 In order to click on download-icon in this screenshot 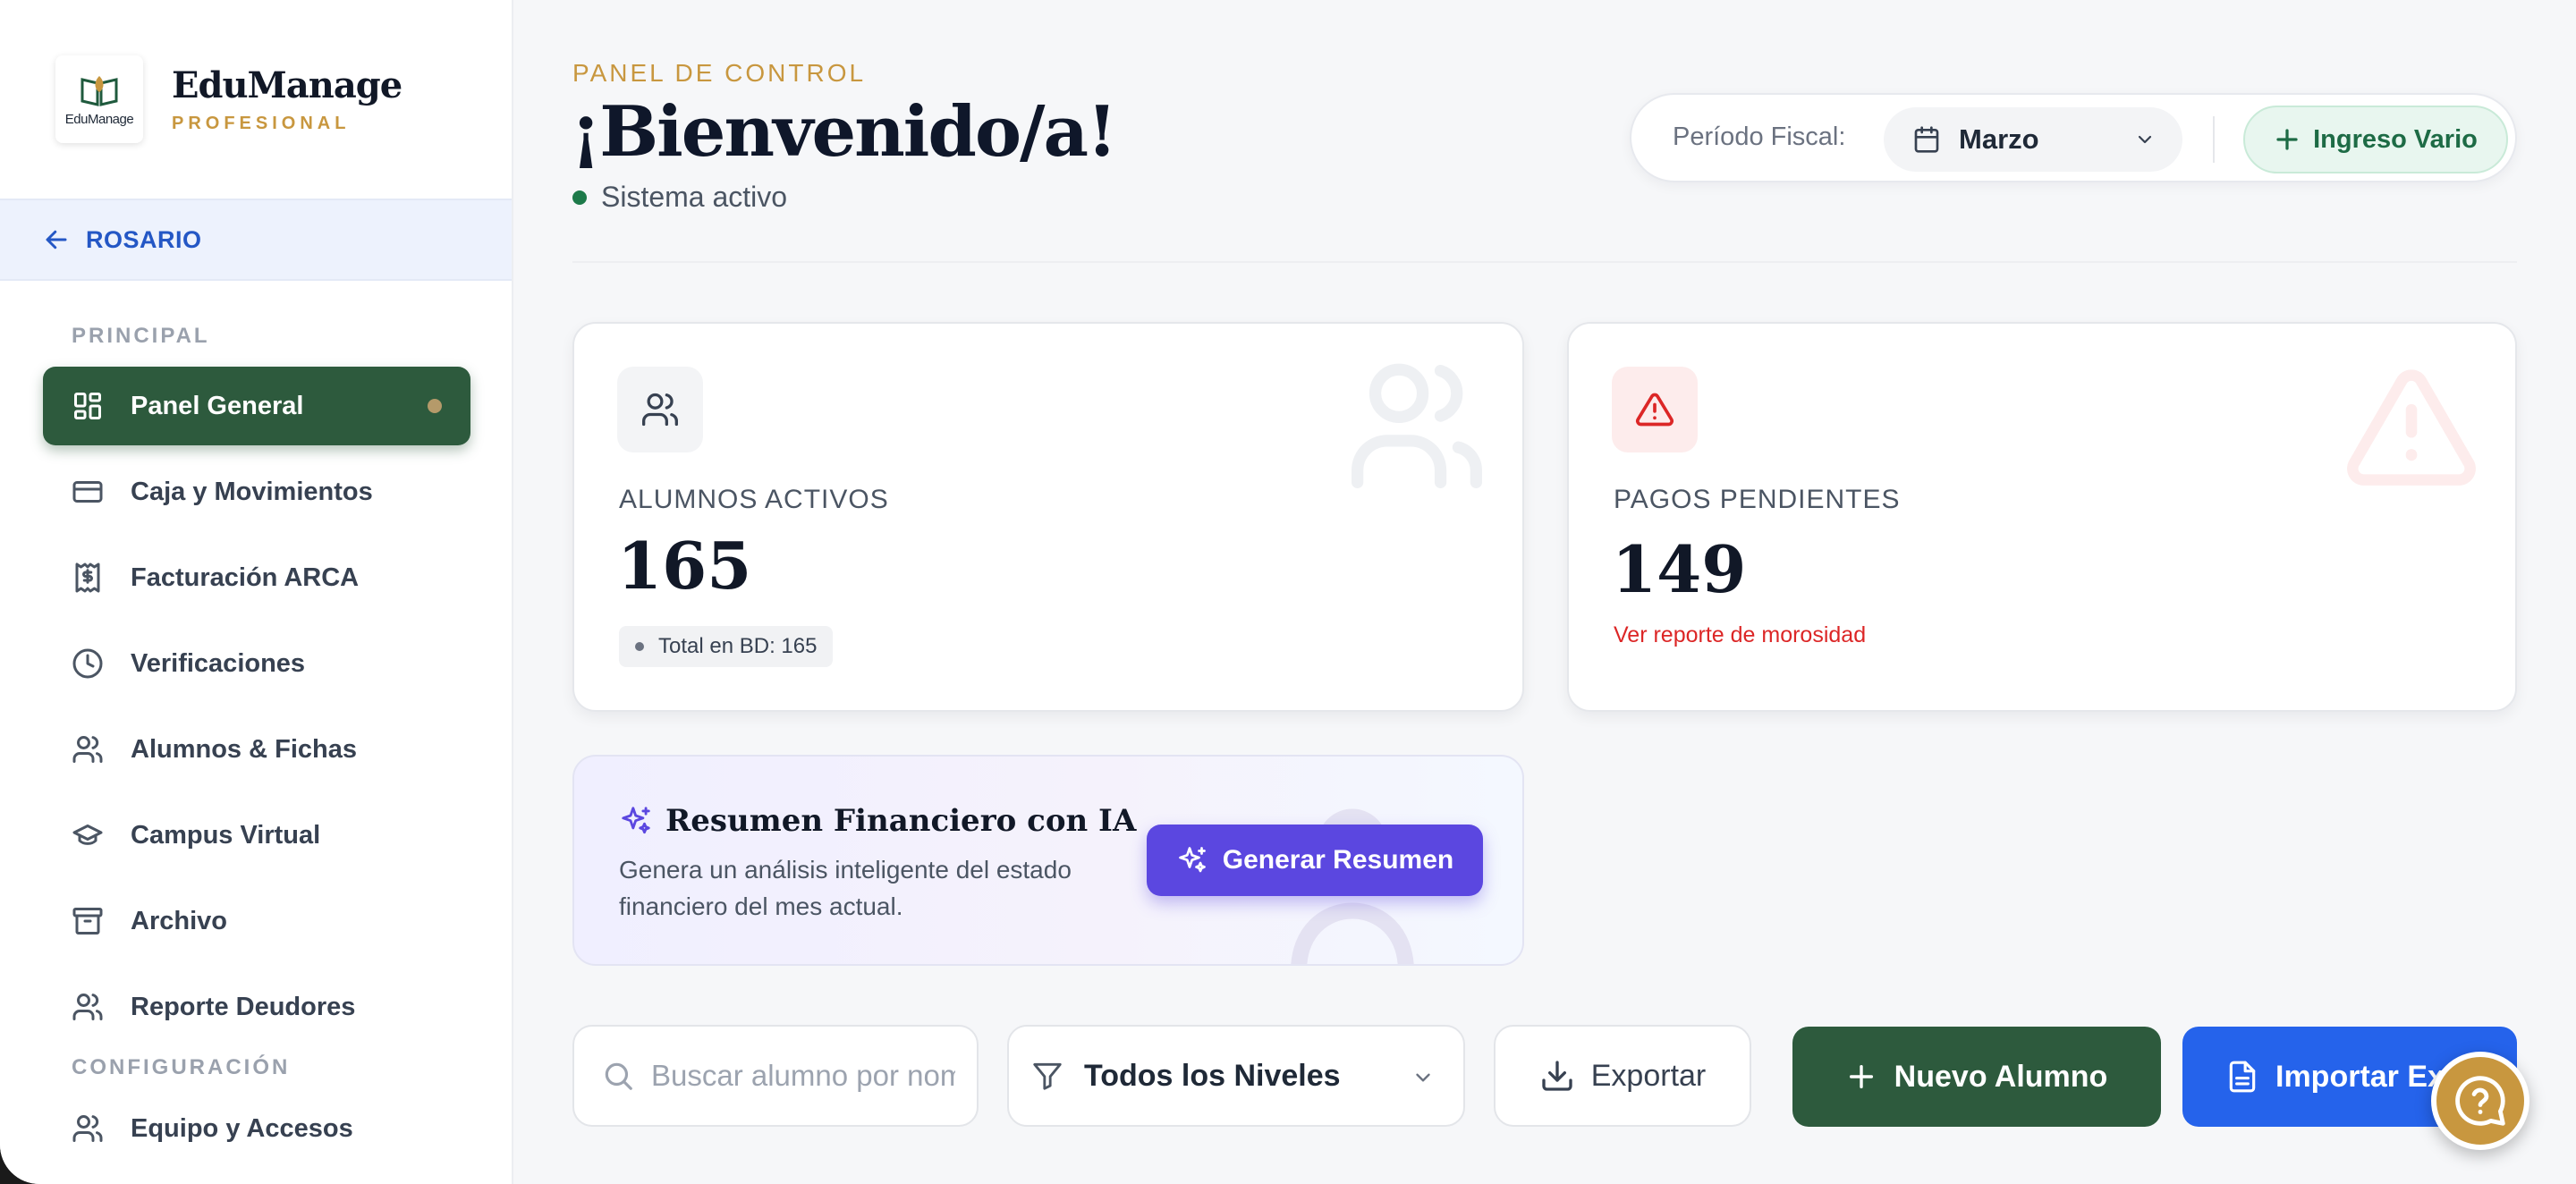, I will do `click(1557, 1076)`.